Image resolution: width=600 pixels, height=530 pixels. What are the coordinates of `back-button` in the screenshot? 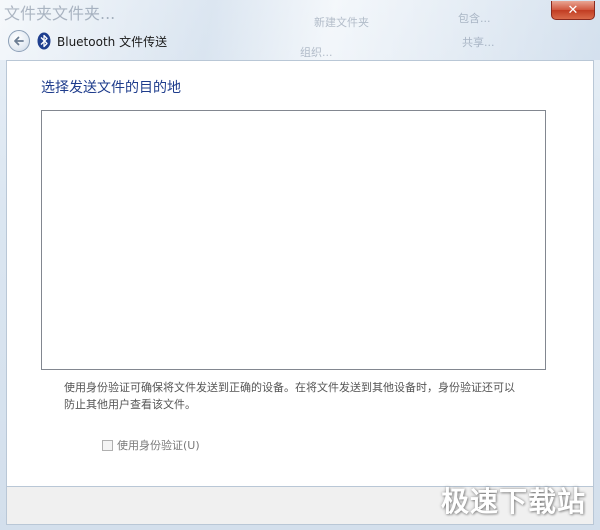 It's located at (19, 41).